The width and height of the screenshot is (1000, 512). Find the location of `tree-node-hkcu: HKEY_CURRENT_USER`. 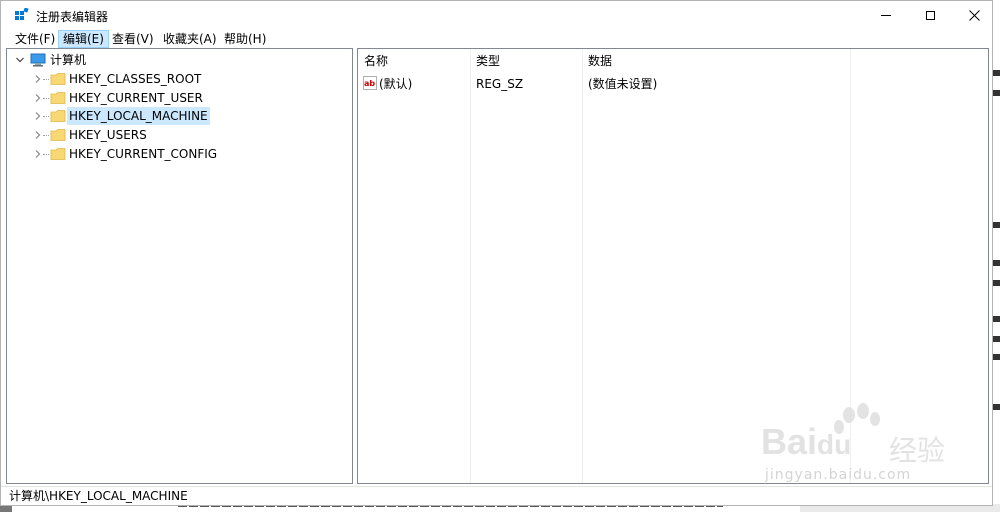

tree-node-hkcu: HKEY_CURRENT_USER is located at coordinates (177, 98).